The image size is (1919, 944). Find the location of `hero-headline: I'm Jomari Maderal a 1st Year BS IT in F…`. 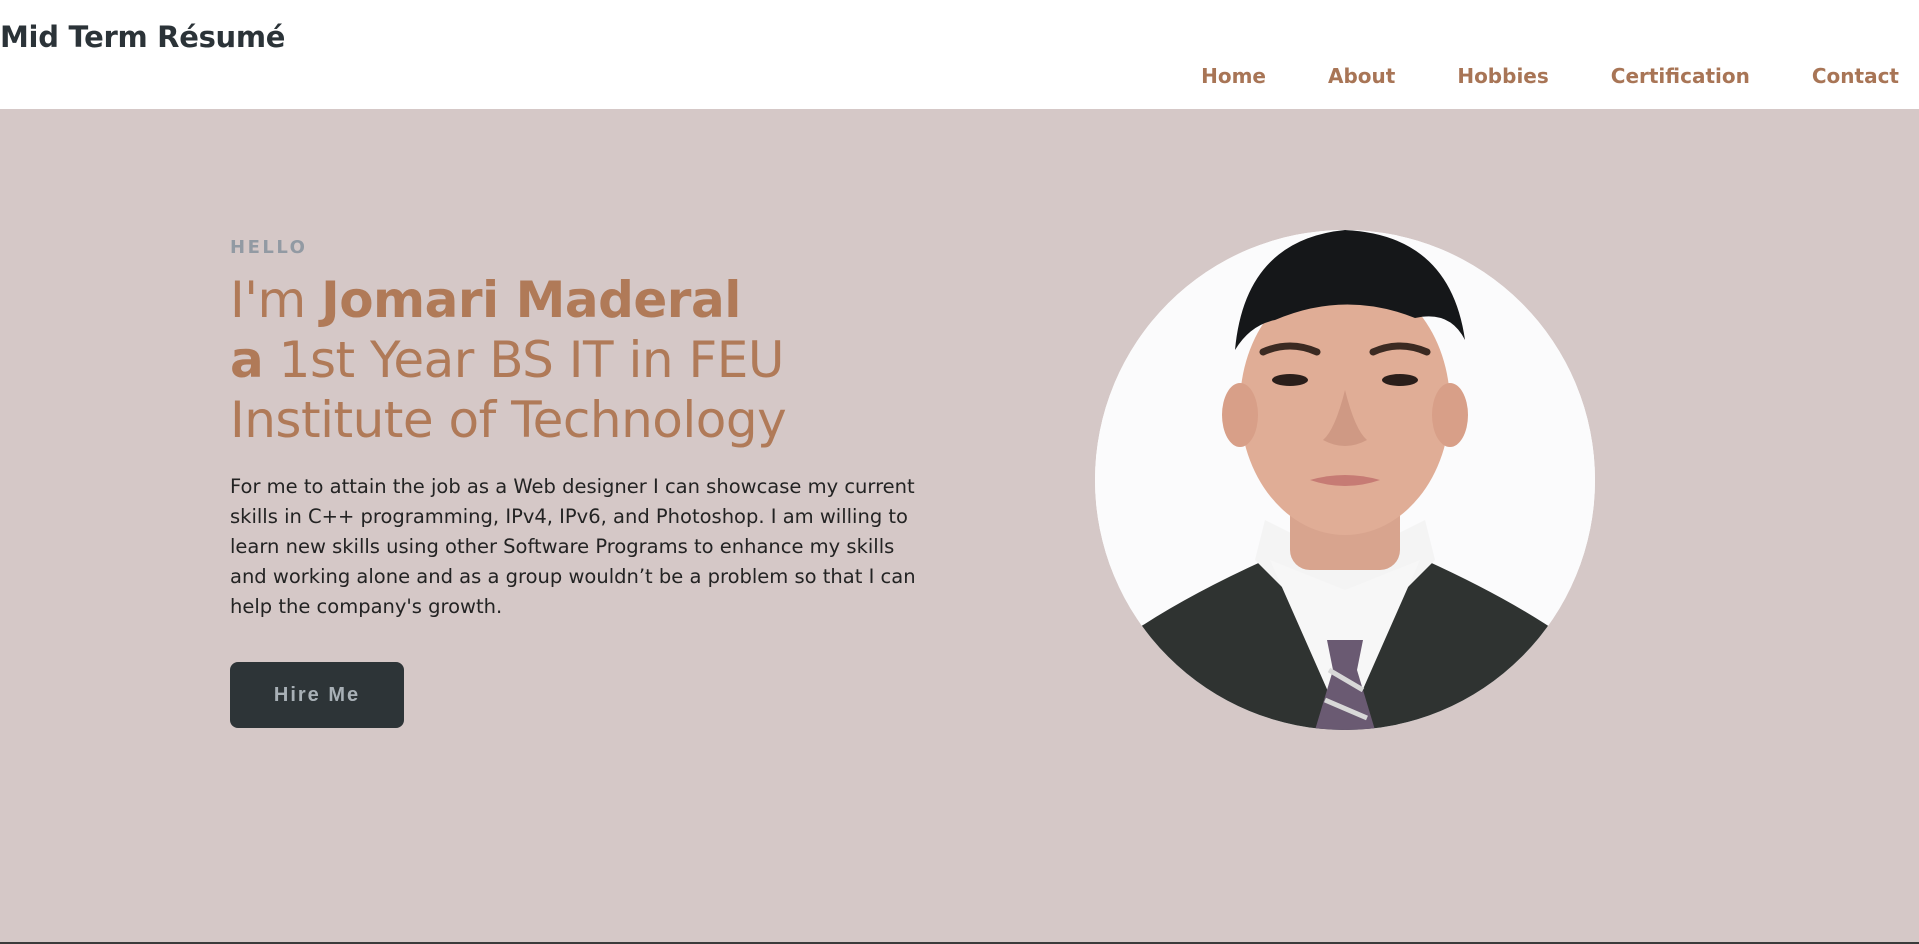

hero-headline: I'm Jomari Maderal a 1st Year BS IT in F… is located at coordinates (580, 360).